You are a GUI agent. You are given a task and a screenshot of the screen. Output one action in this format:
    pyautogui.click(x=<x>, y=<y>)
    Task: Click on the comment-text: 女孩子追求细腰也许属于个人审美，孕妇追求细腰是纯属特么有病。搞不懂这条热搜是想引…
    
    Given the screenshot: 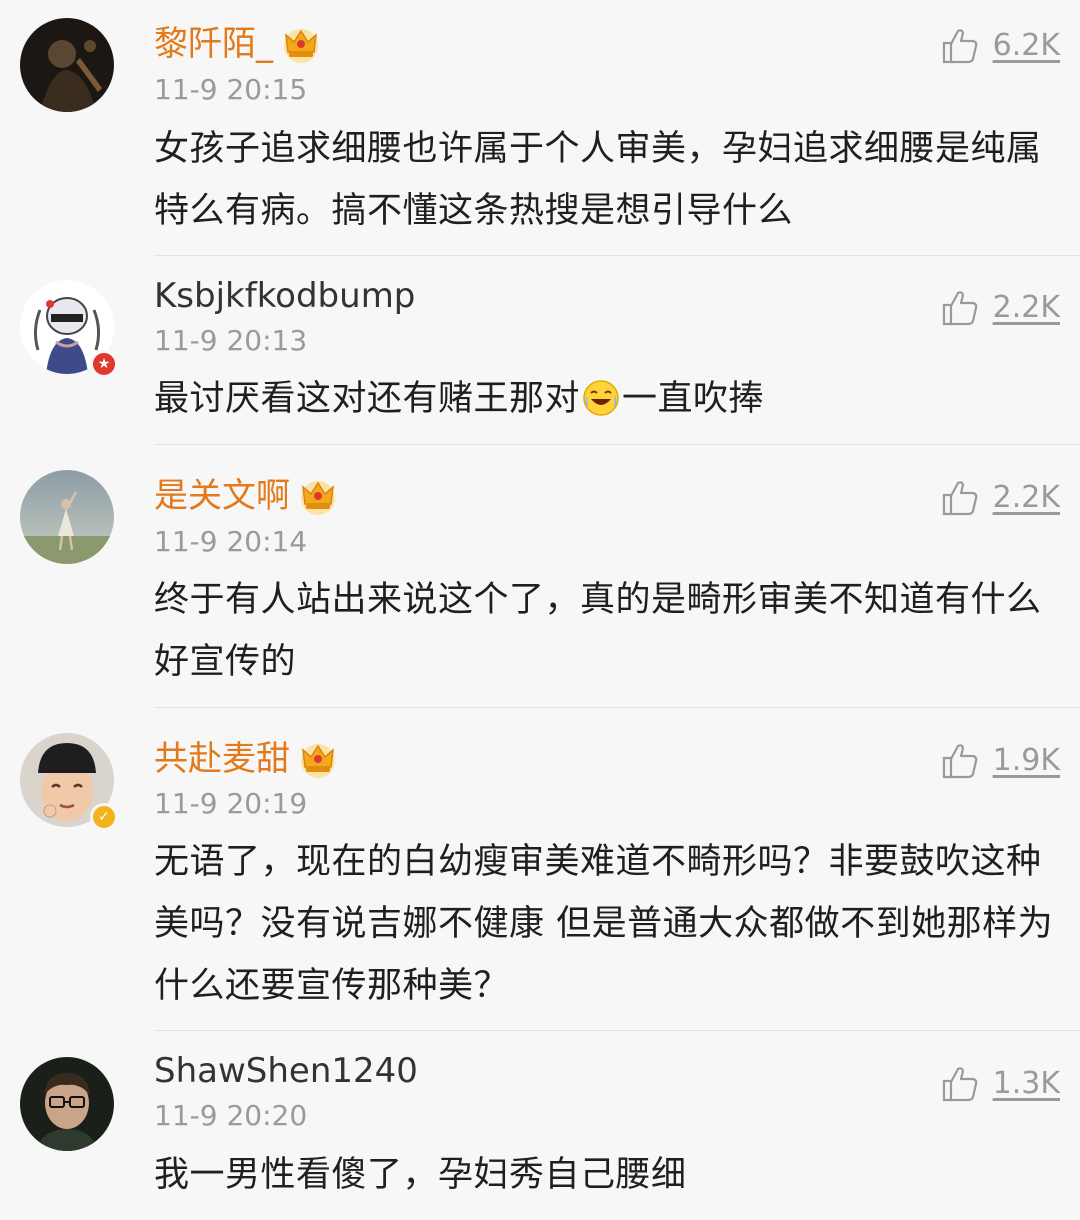 What is the action you would take?
    pyautogui.click(x=598, y=180)
    